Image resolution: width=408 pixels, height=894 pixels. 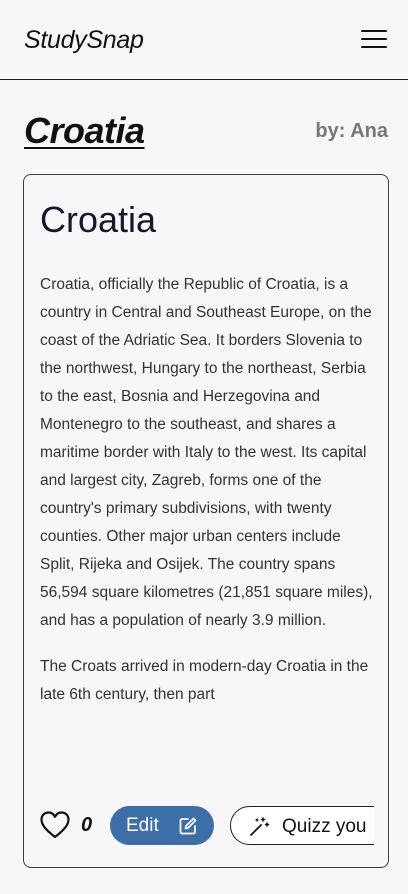 What do you see at coordinates (84, 130) in the screenshot?
I see `page-title: Croatia` at bounding box center [84, 130].